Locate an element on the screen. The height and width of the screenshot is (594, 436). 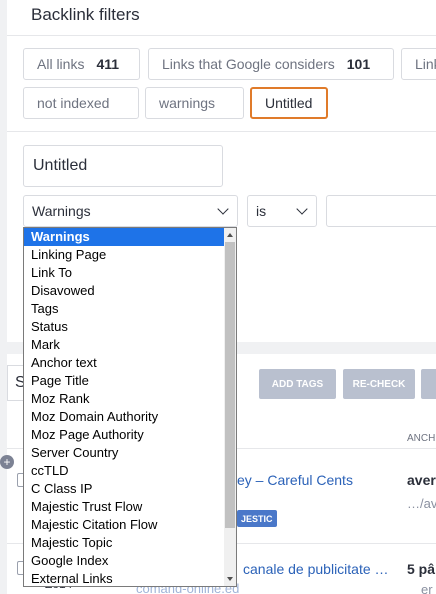
dropdown-option: Tags is located at coordinates (130, 309).